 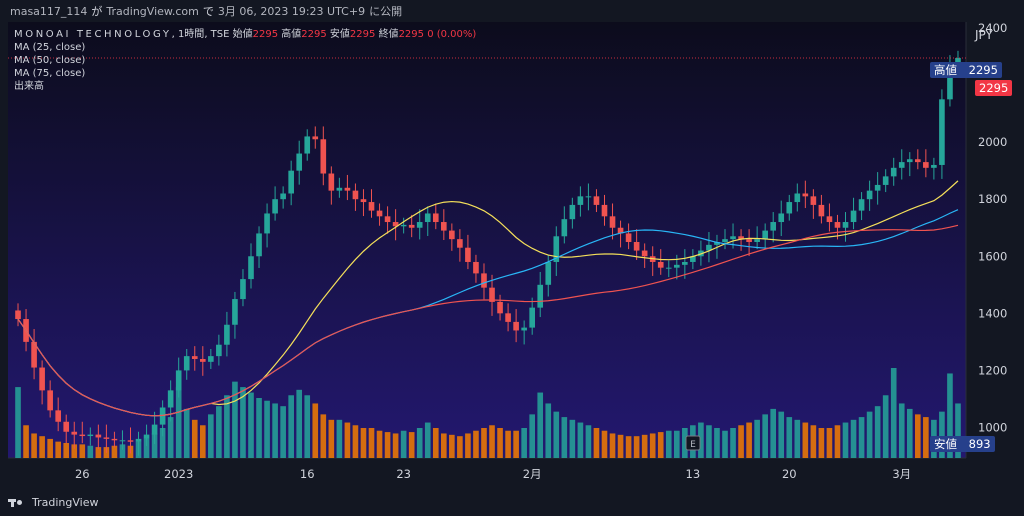 What do you see at coordinates (291, 11) in the screenshot?
I see `publish-datetime: 3月 06, 2023 19:23 UTC+9` at bounding box center [291, 11].